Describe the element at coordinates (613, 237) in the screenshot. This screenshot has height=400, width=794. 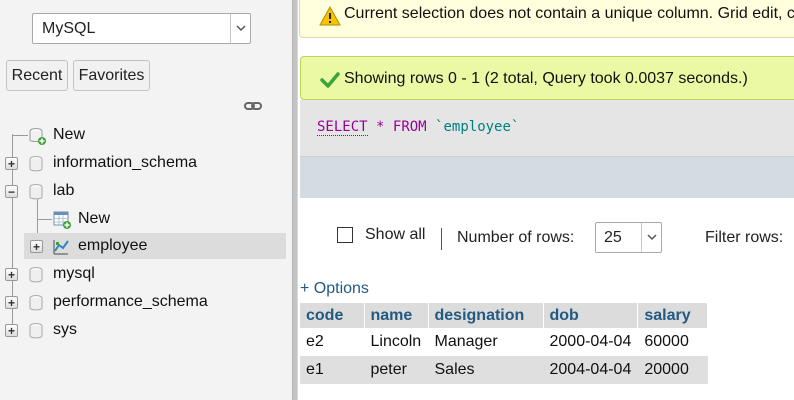
I see `number-of-rows-value: 25` at that location.